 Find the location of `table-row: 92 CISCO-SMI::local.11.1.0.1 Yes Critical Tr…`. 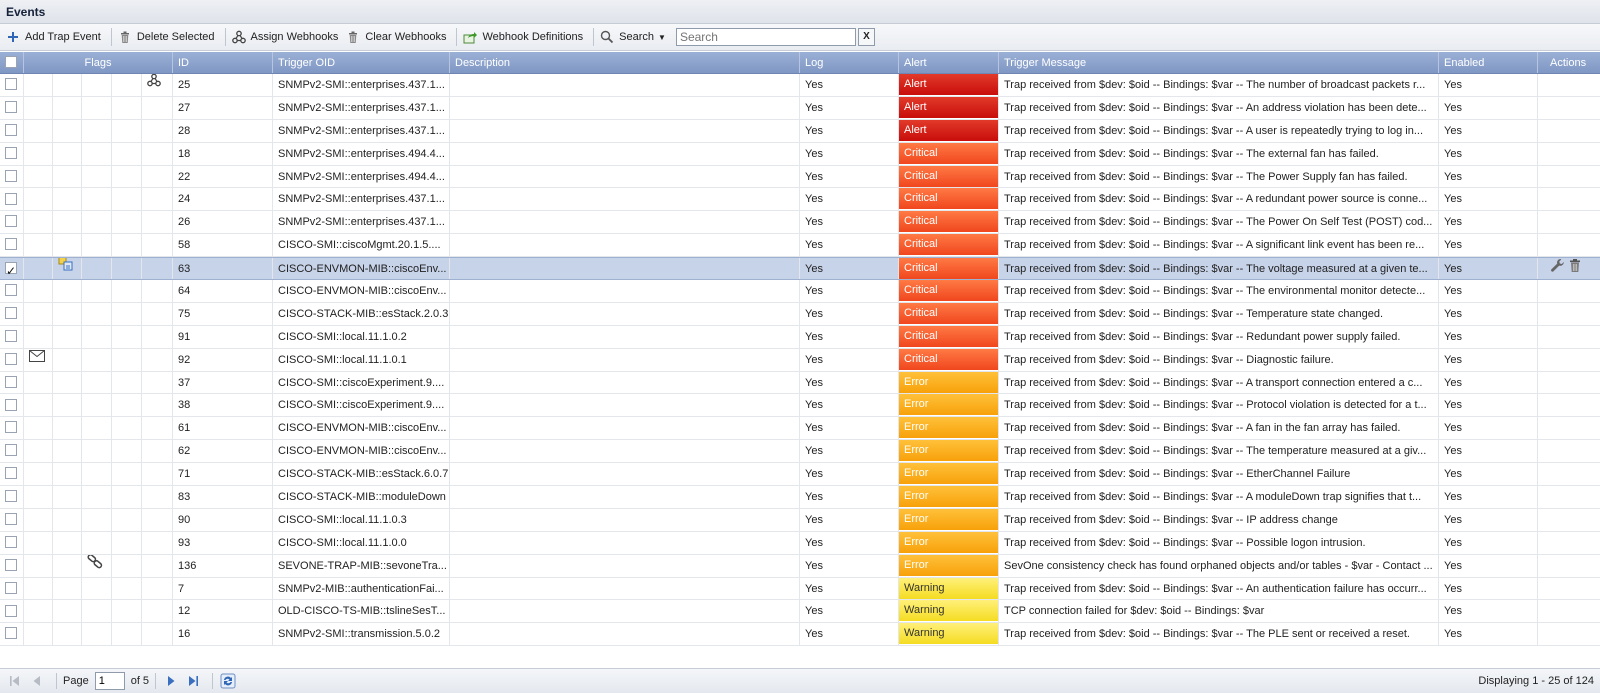

table-row: 92 CISCO-SMI::local.11.1.0.1 Yes Critical Tr… is located at coordinates (800, 360).